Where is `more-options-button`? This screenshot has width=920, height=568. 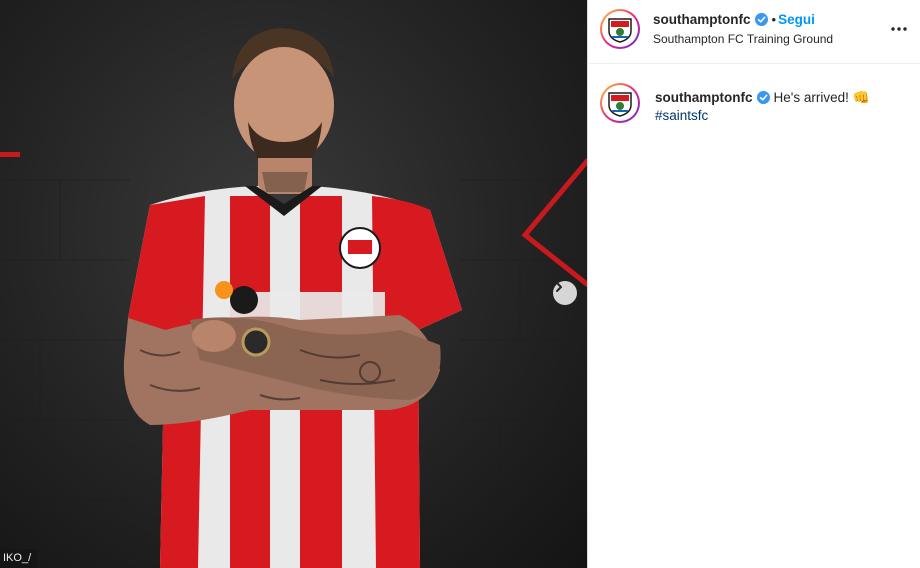
more-options-button is located at coordinates (899, 29).